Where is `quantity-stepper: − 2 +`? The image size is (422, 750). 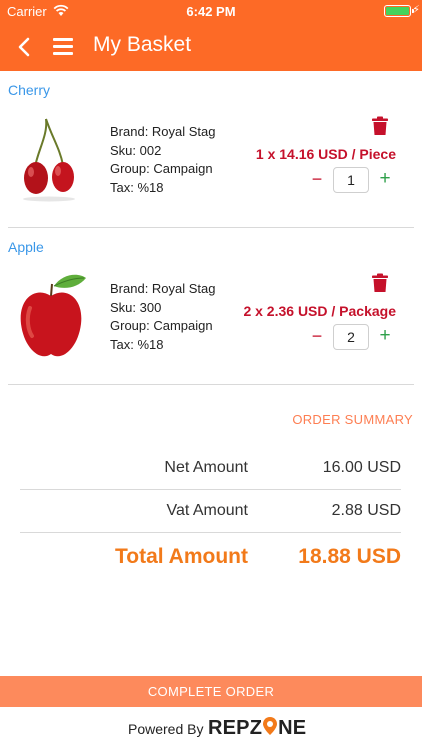
quantity-stepper: − 2 + is located at coordinates (353, 337).